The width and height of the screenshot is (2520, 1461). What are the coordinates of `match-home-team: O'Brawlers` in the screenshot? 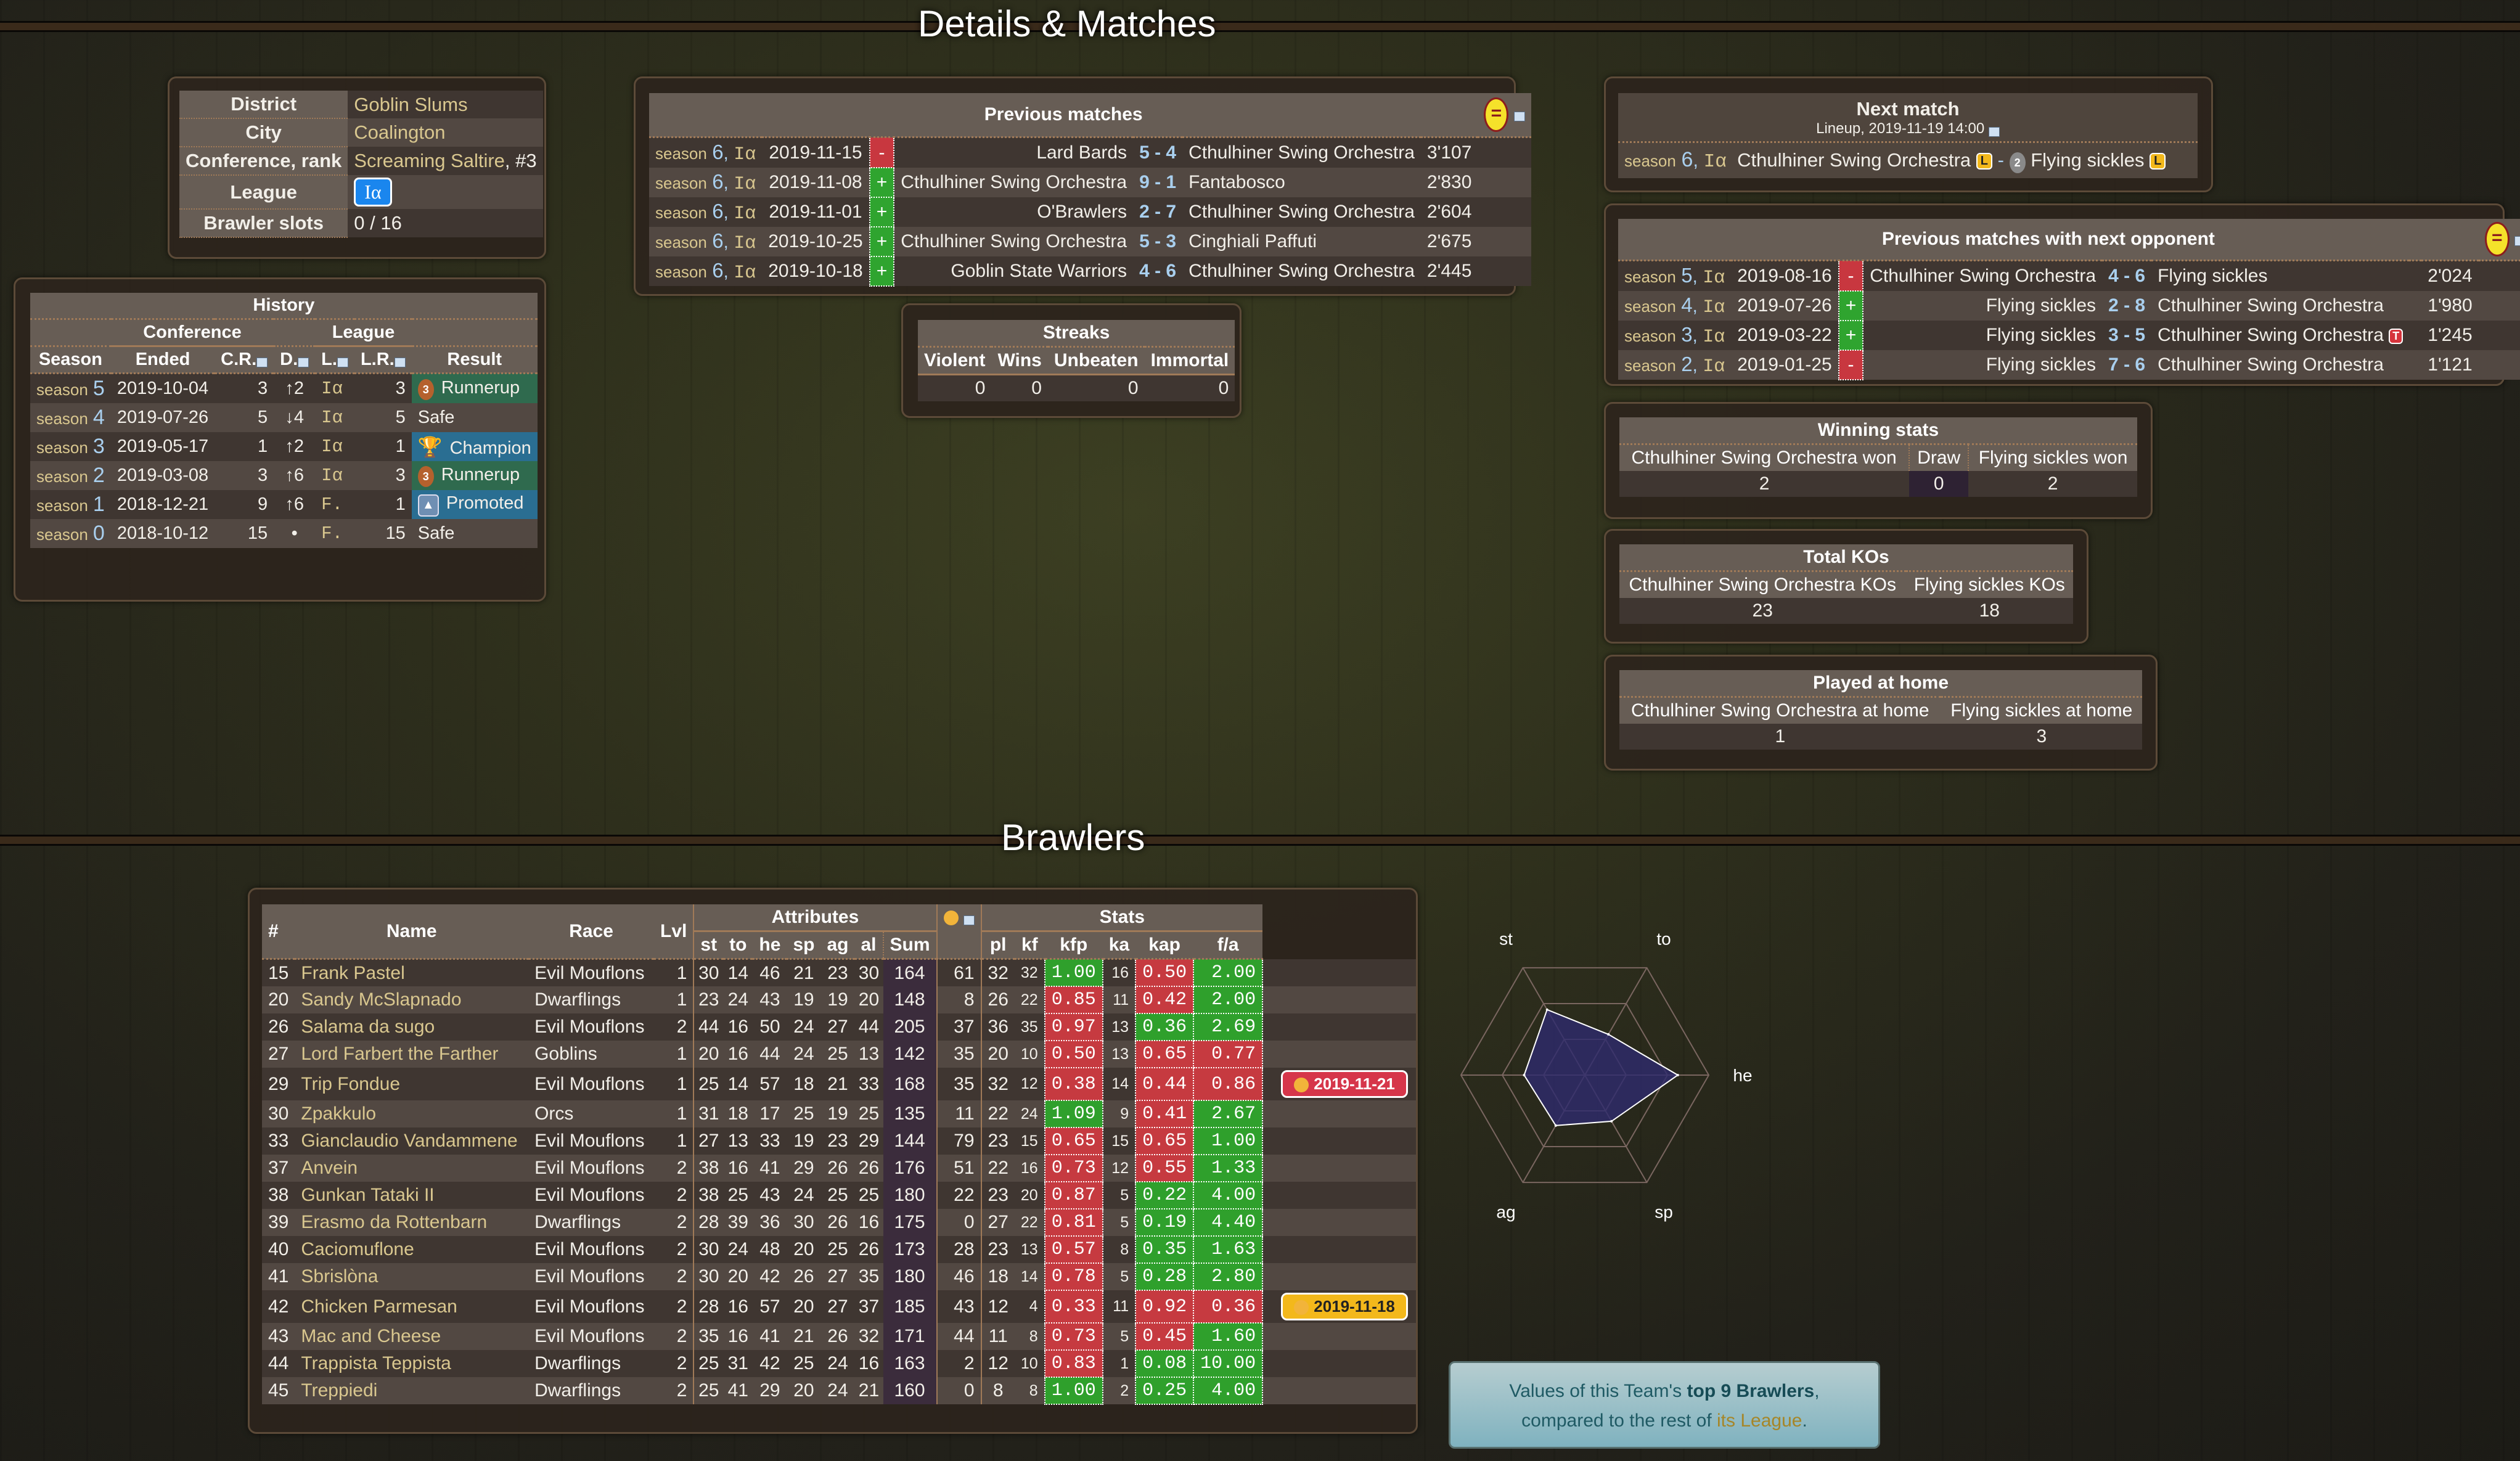 It's located at (1014, 212).